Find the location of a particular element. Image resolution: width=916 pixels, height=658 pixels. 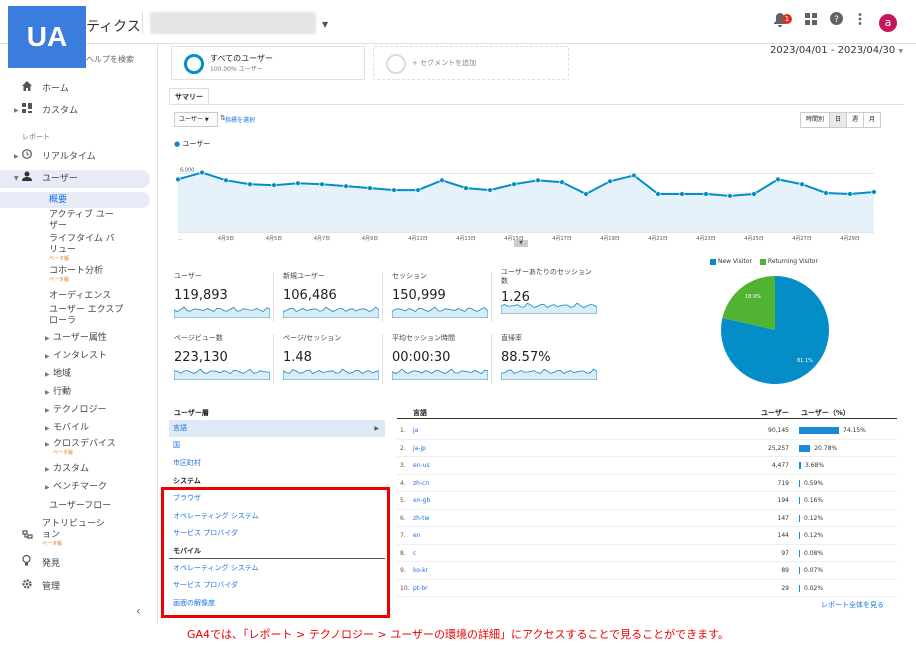

tab-summary: サマリー is located at coordinates (189, 96).